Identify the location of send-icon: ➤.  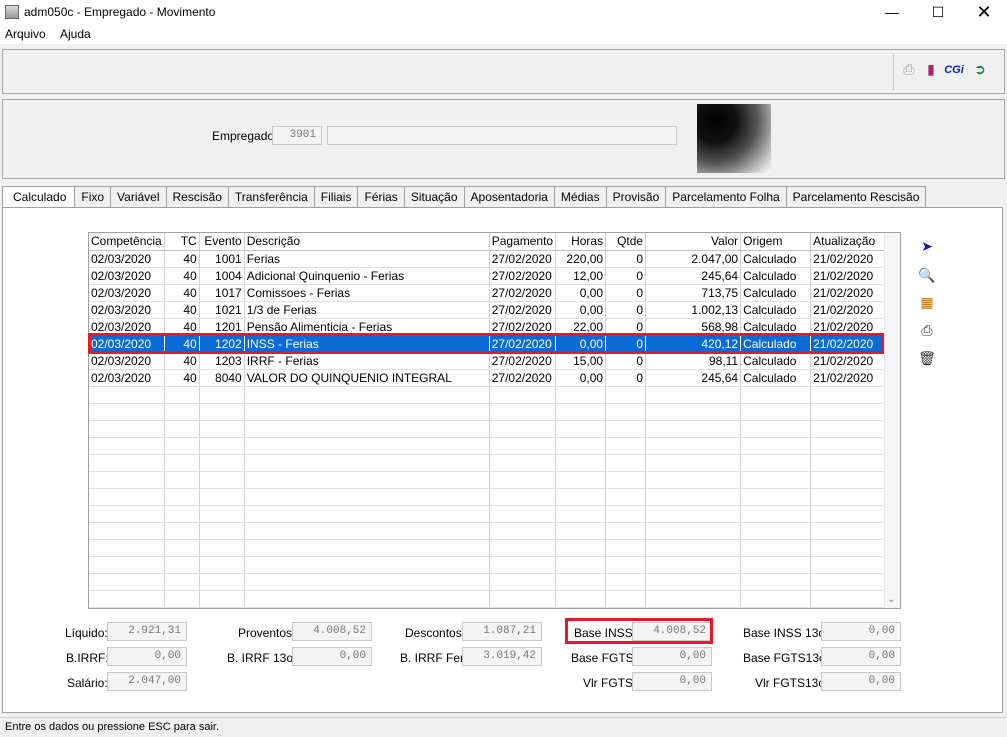
(927, 246).